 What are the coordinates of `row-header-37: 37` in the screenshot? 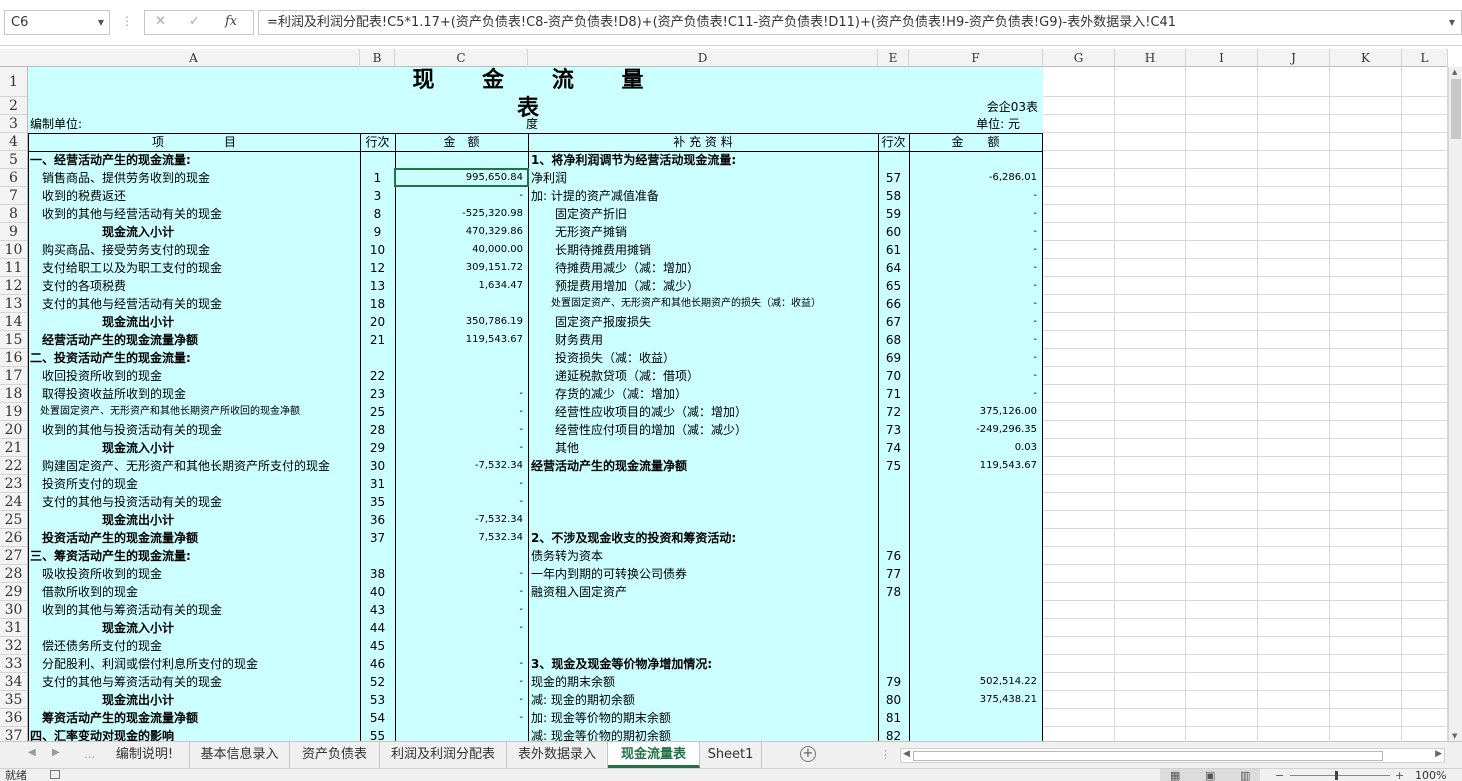 It's located at (13, 734).